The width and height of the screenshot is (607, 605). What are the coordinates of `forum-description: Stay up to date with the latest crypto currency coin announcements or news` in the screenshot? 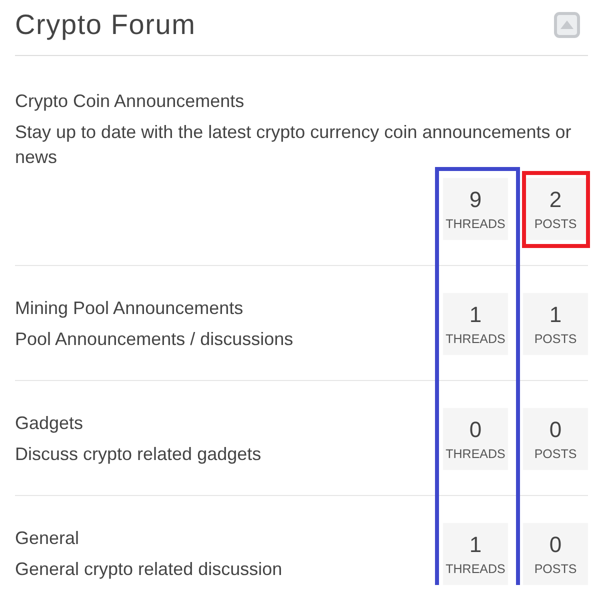 It's located at (293, 145).